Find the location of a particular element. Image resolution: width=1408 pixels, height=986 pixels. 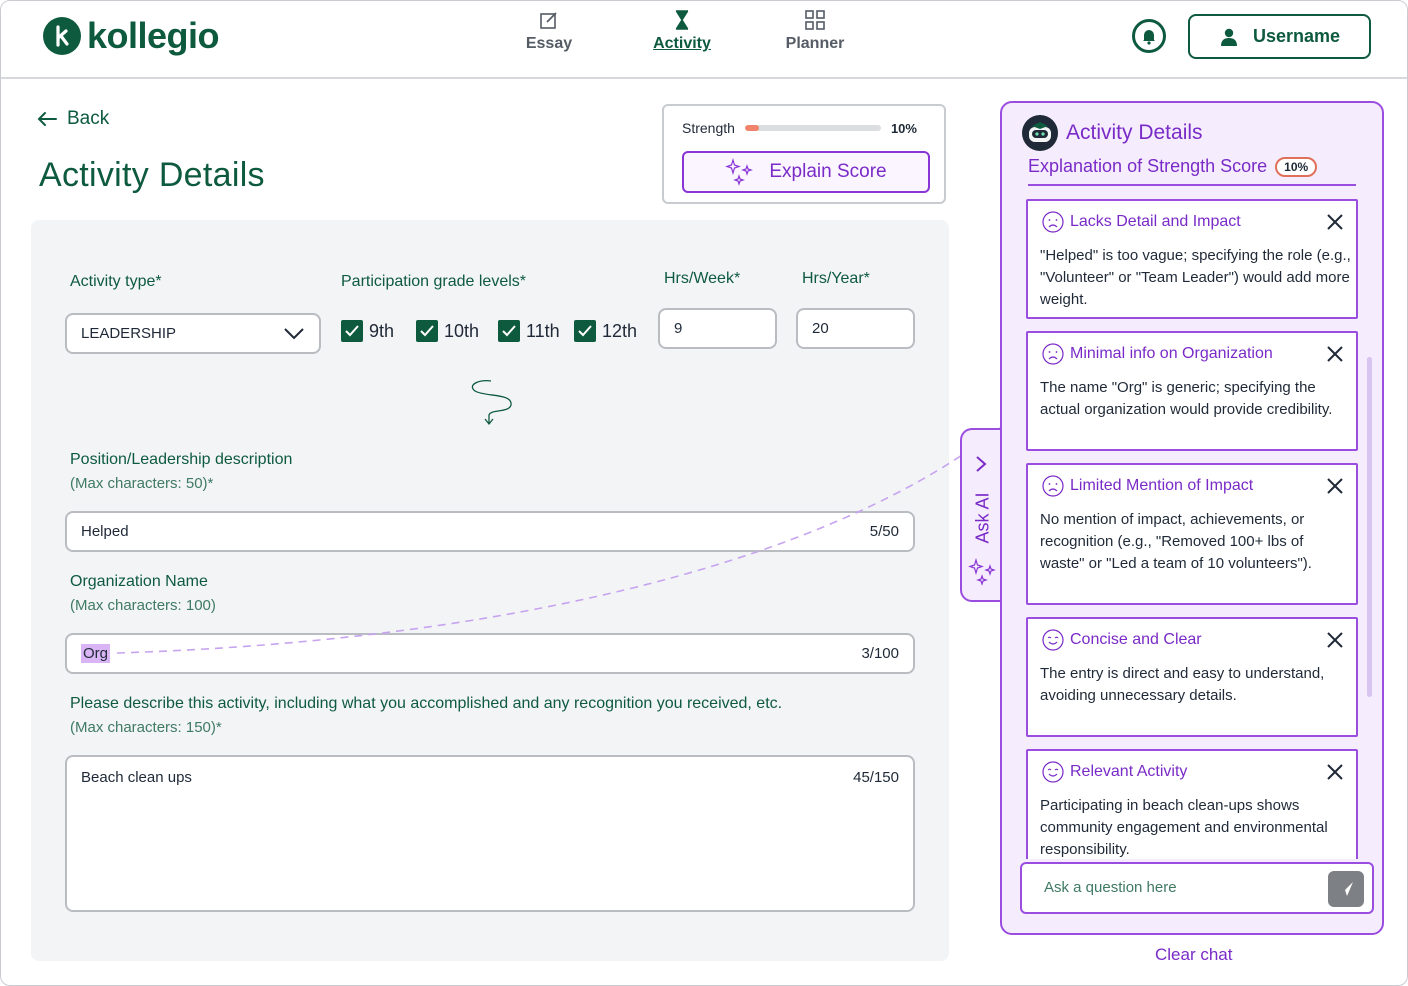

org-label: Organization Name is located at coordinates (139, 581).